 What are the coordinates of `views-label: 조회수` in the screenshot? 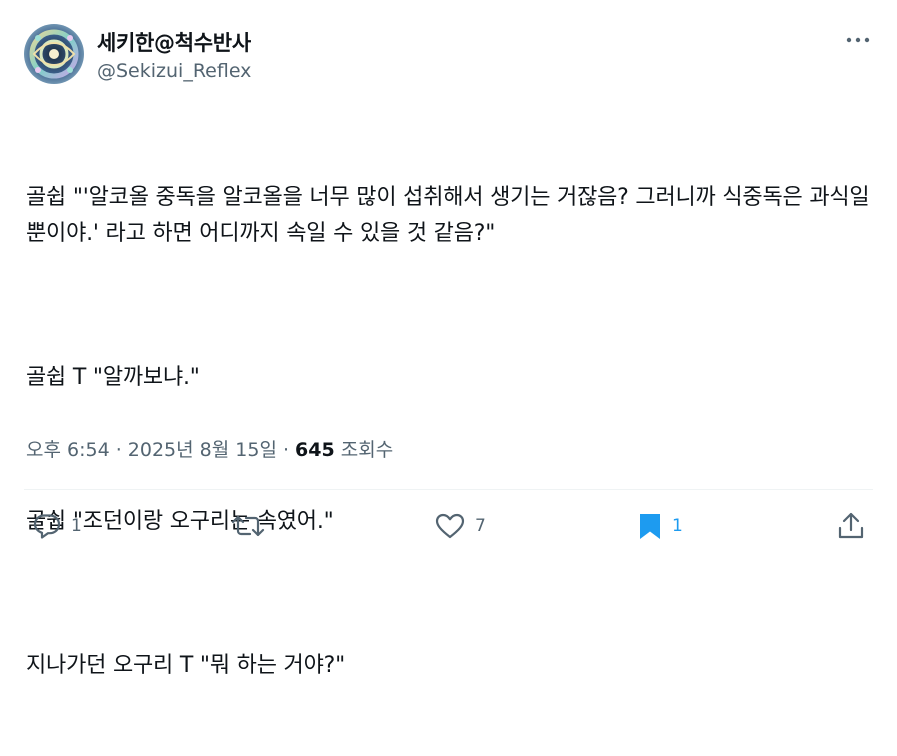 It's located at (364, 450).